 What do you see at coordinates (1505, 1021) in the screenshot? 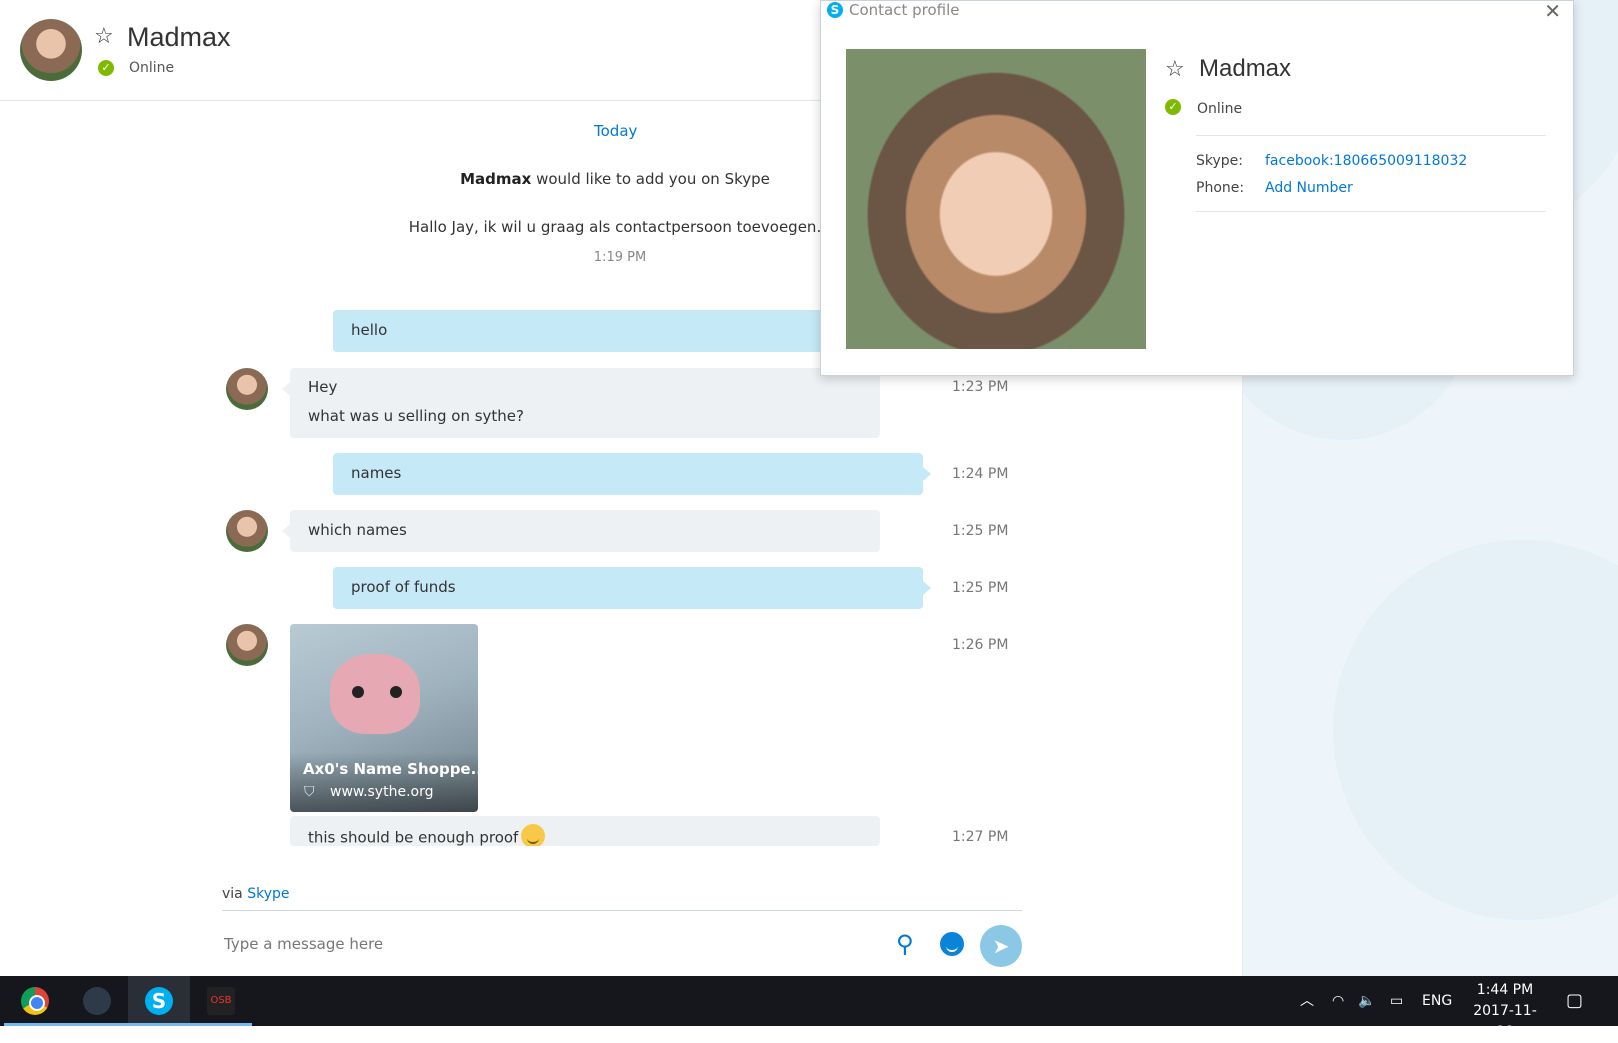
I see `clock-date: 2017-11-18` at bounding box center [1505, 1021].